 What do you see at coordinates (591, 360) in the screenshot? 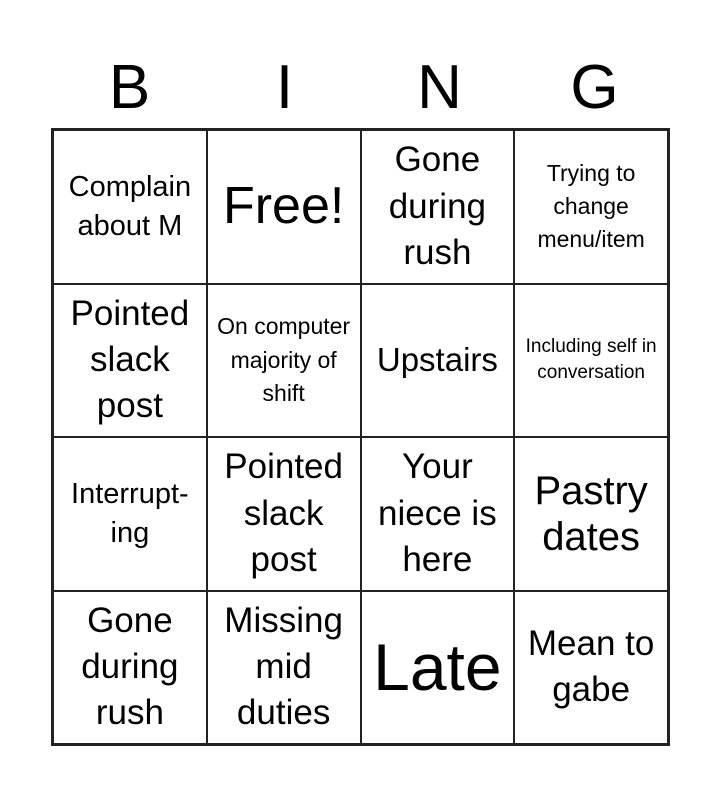
I see `bingo-cell: Including self in conversation` at bounding box center [591, 360].